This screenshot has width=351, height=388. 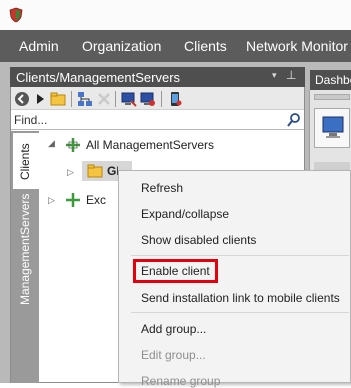 I want to click on computer-add-icon, so click(x=129, y=99).